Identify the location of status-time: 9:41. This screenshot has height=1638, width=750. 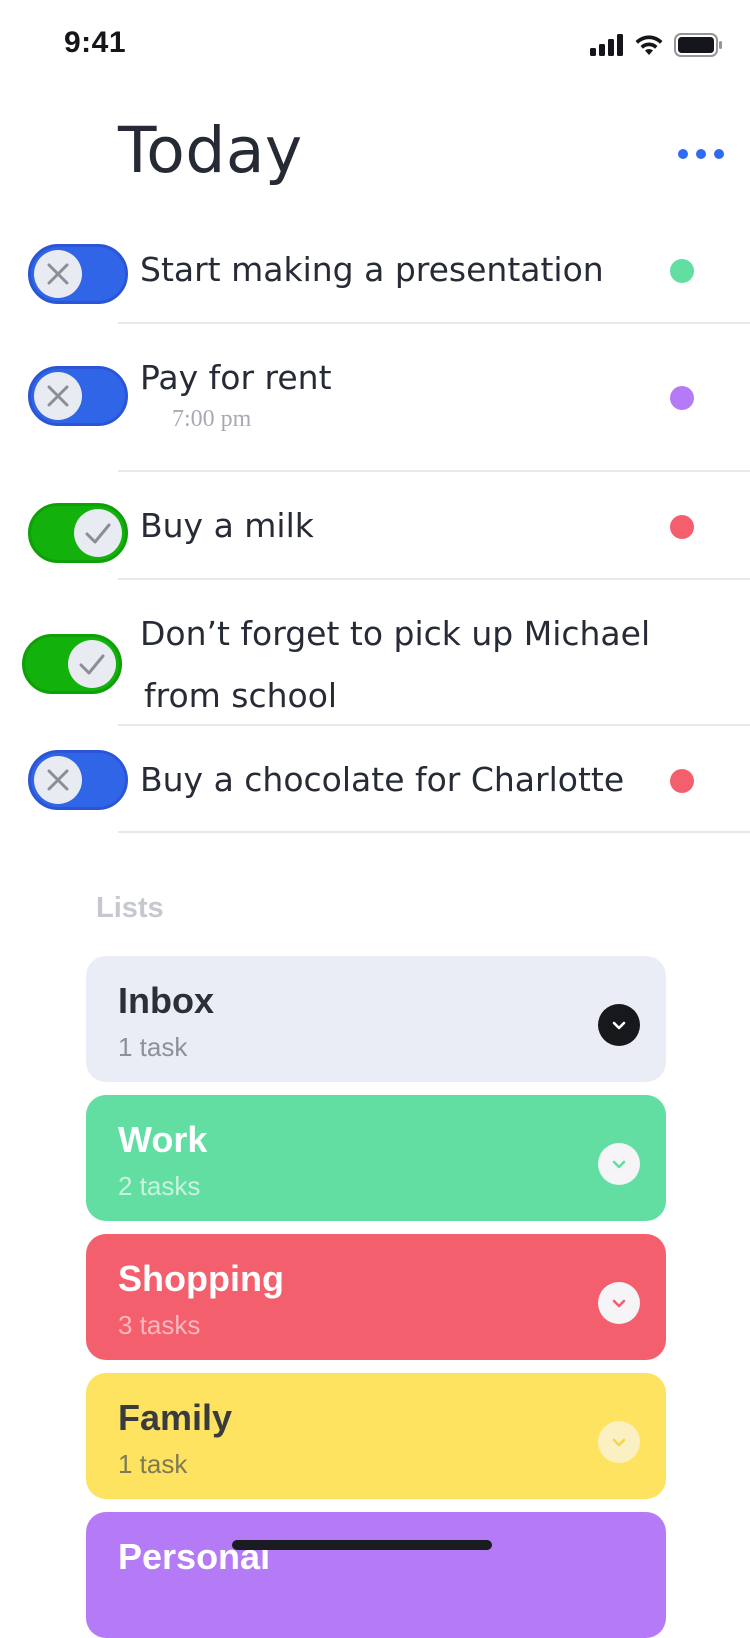
(95, 42).